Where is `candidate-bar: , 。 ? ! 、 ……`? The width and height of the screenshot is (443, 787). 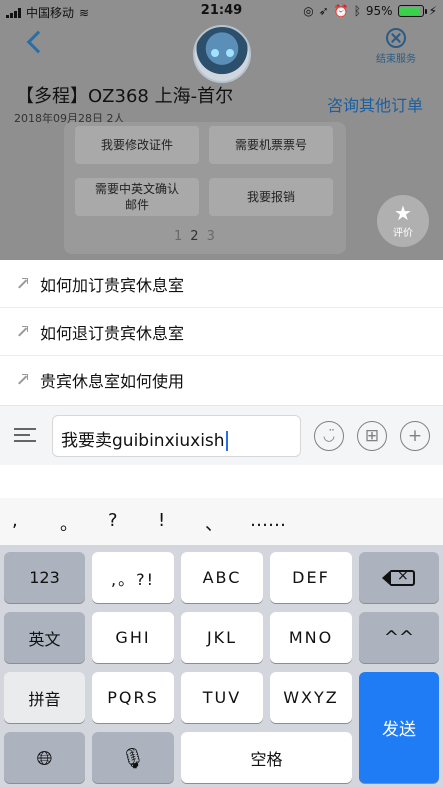 candidate-bar: , 。 ? ! 、 …… is located at coordinates (221, 521).